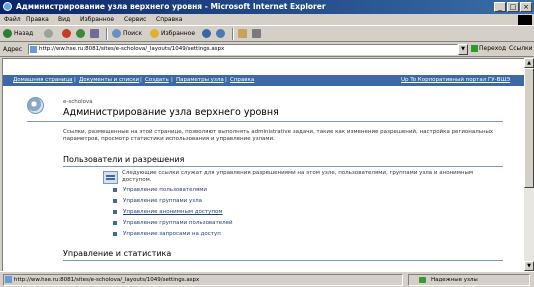  I want to click on toolbar: Назад Поиск Избранное, so click(267, 34).